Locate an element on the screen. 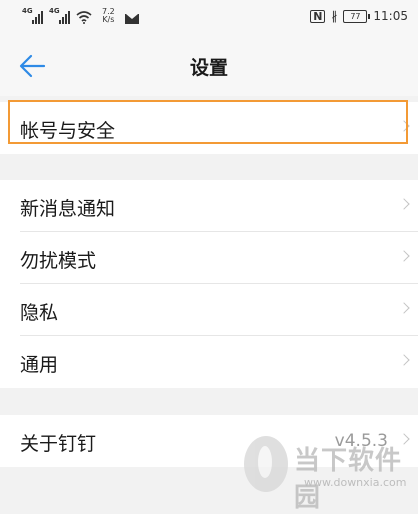  status-bar: 4G 4G 7.2 K/s N ∦ 77 11:05 is located at coordinates (209, 18).